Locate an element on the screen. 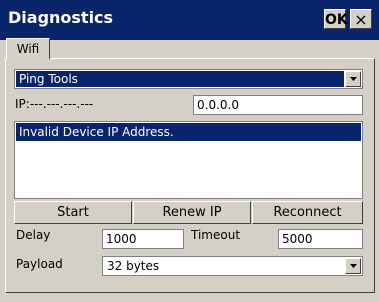 The height and width of the screenshot is (302, 379). ok-button: OK is located at coordinates (336, 19).